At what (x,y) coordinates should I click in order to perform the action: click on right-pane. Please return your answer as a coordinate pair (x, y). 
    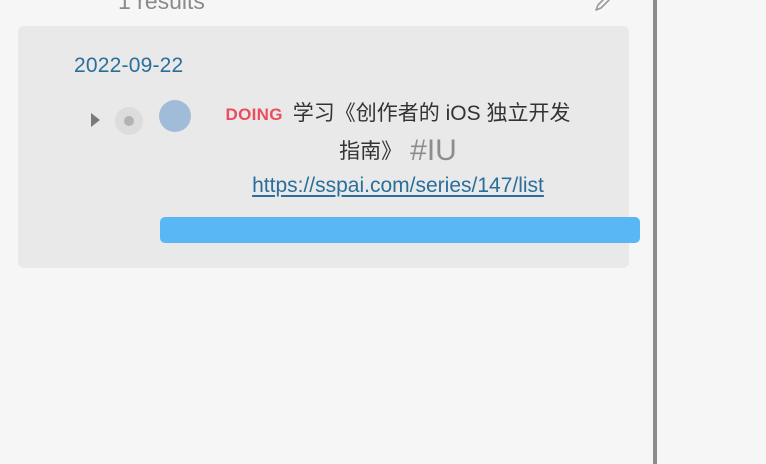
    Looking at the image, I should click on (711, 232).